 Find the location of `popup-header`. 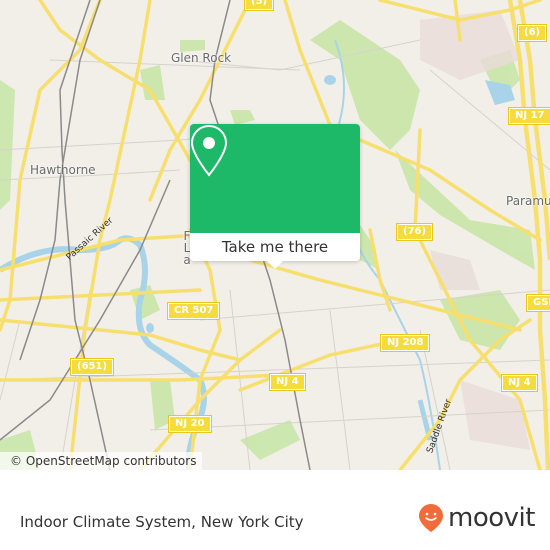

popup-header is located at coordinates (275, 178).